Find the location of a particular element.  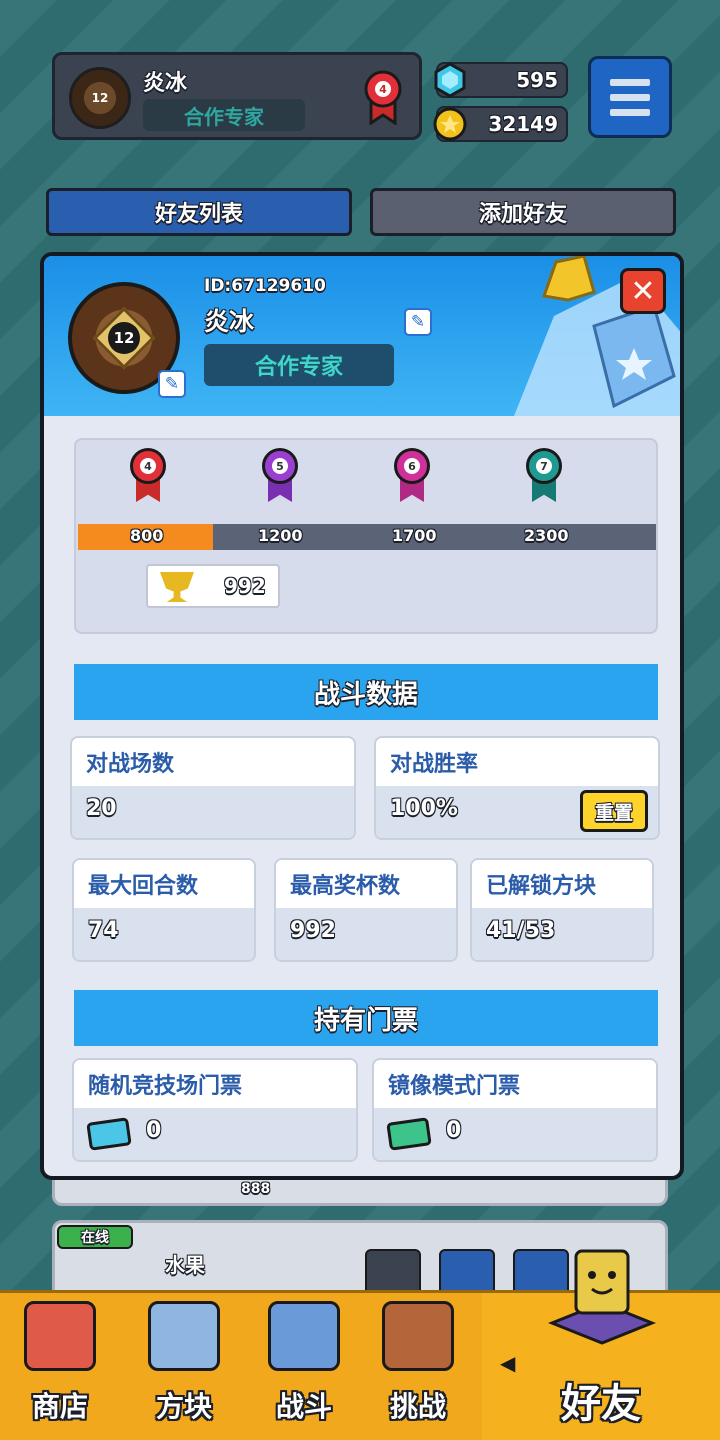

nav-challenge-label: 挑战 is located at coordinates (417, 1406).